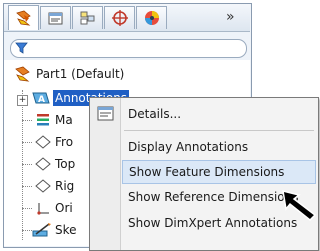 This screenshot has width=320, height=251. What do you see at coordinates (54, 186) in the screenshot?
I see `tree-item-right-plane: Rig` at bounding box center [54, 186].